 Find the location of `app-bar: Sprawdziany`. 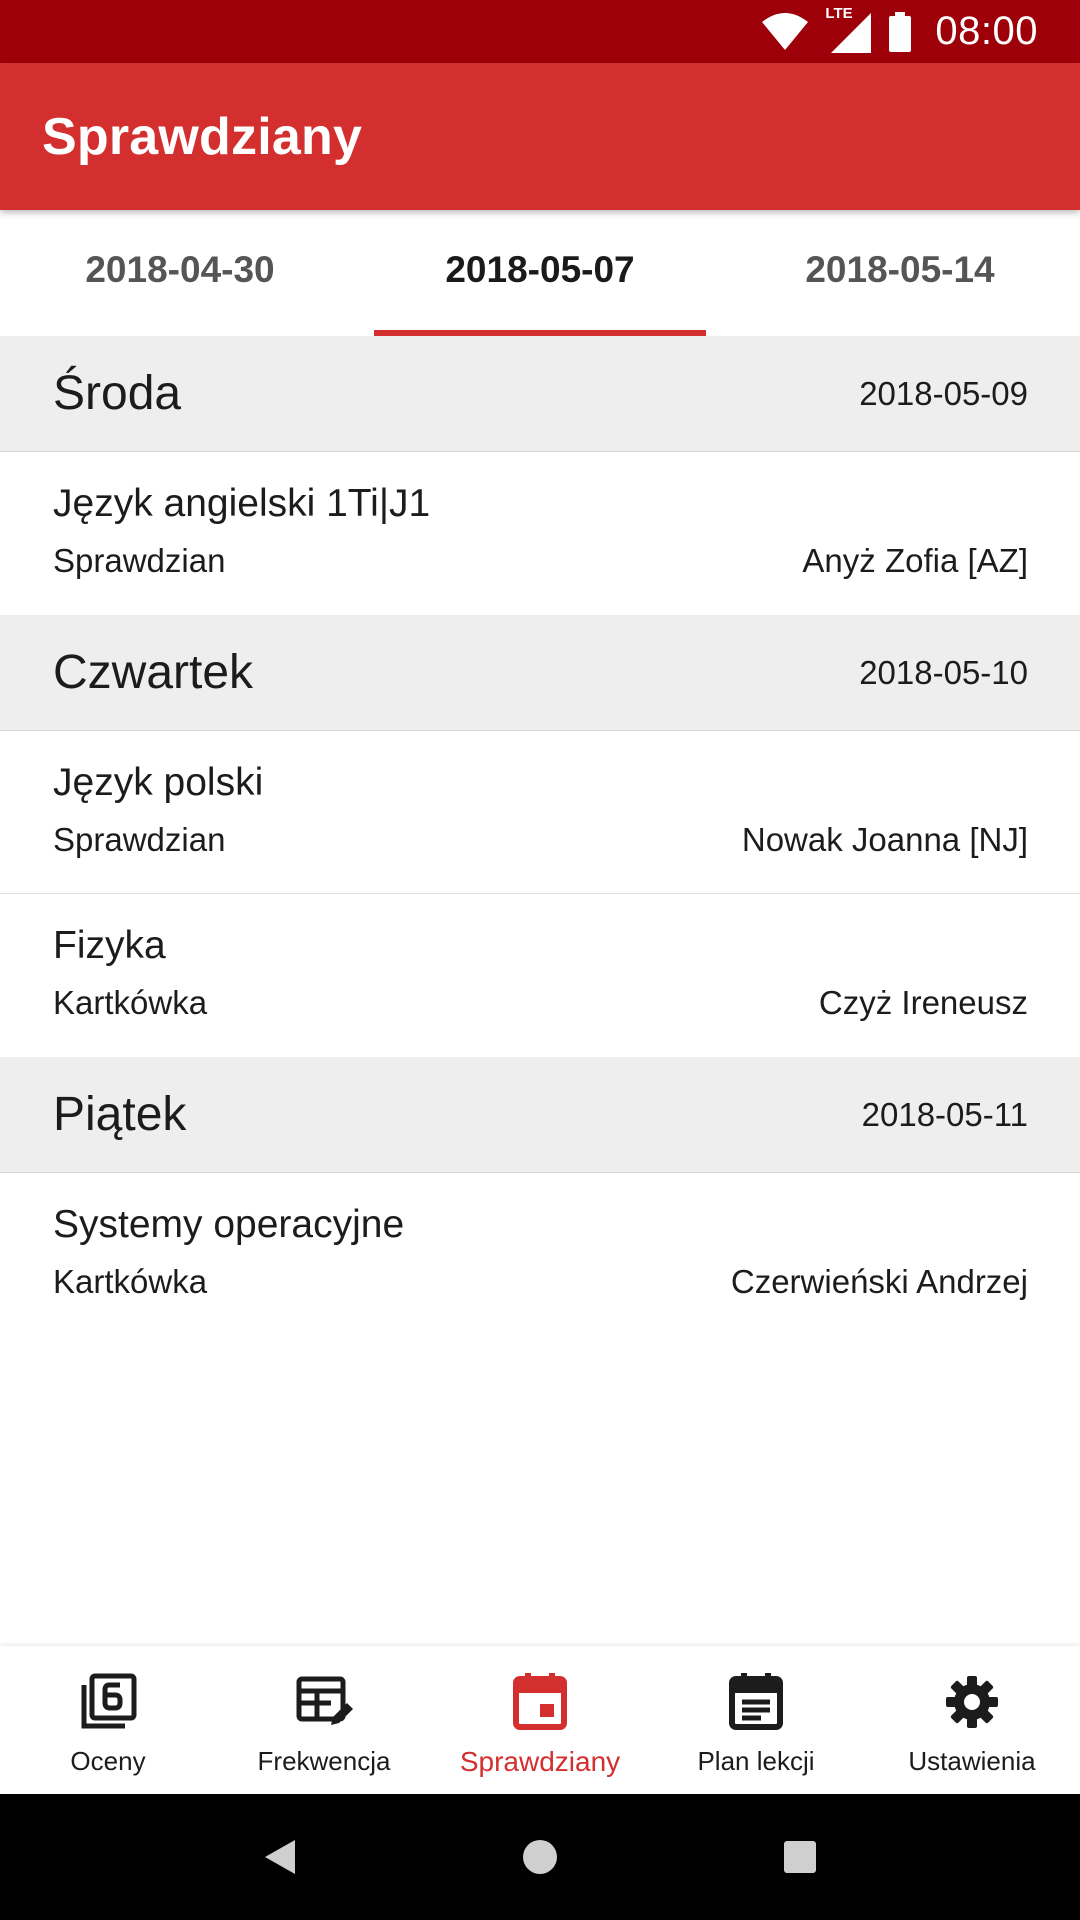

app-bar: Sprawdziany is located at coordinates (540, 136).